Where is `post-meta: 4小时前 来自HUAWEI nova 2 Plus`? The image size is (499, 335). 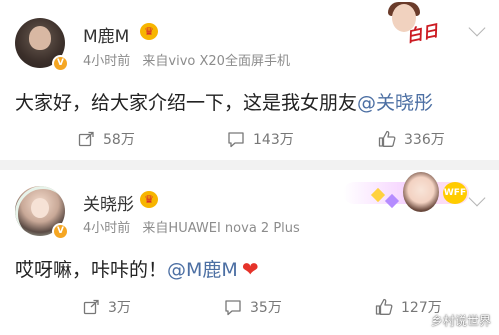 post-meta: 4小时前 来自HUAWEI nova 2 Plus is located at coordinates (191, 226).